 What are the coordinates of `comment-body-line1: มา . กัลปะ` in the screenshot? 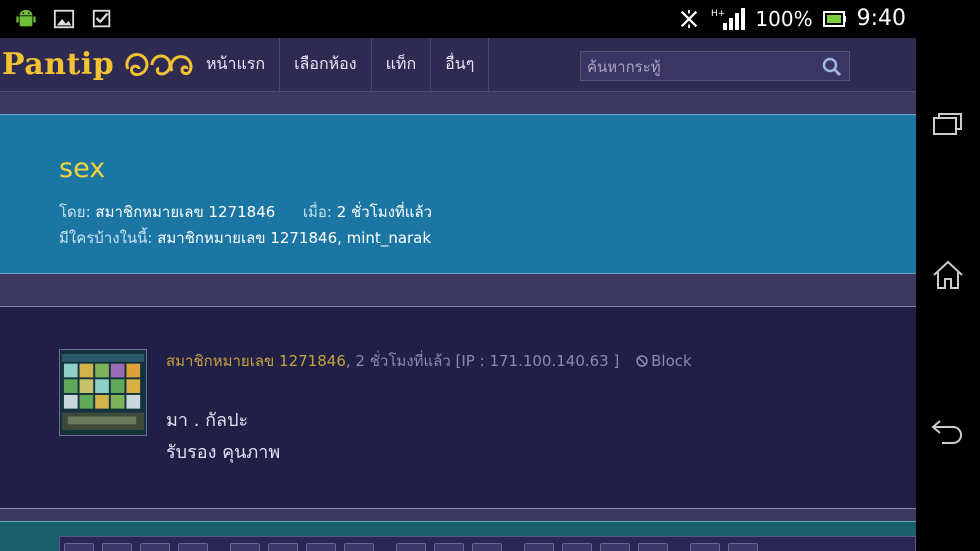 It's located at (207, 420).